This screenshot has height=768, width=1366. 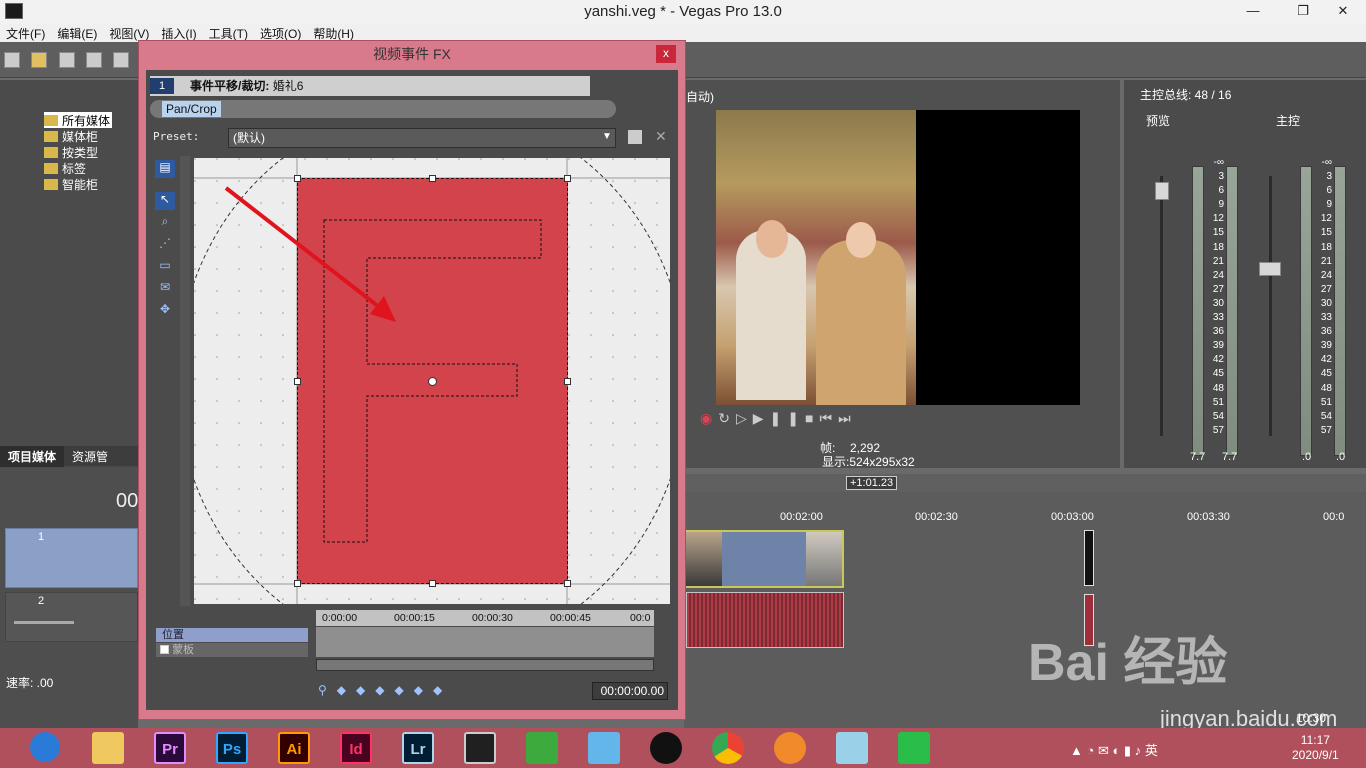 What do you see at coordinates (1326, 374) in the screenshot?
I see `meter-scale-tick: 45` at bounding box center [1326, 374].